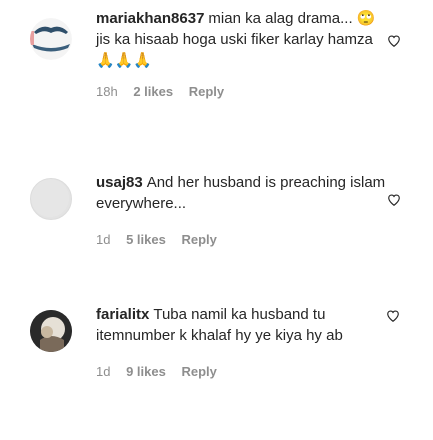  I want to click on comment-meta: 1d 5 likes Reply, so click(241, 239).